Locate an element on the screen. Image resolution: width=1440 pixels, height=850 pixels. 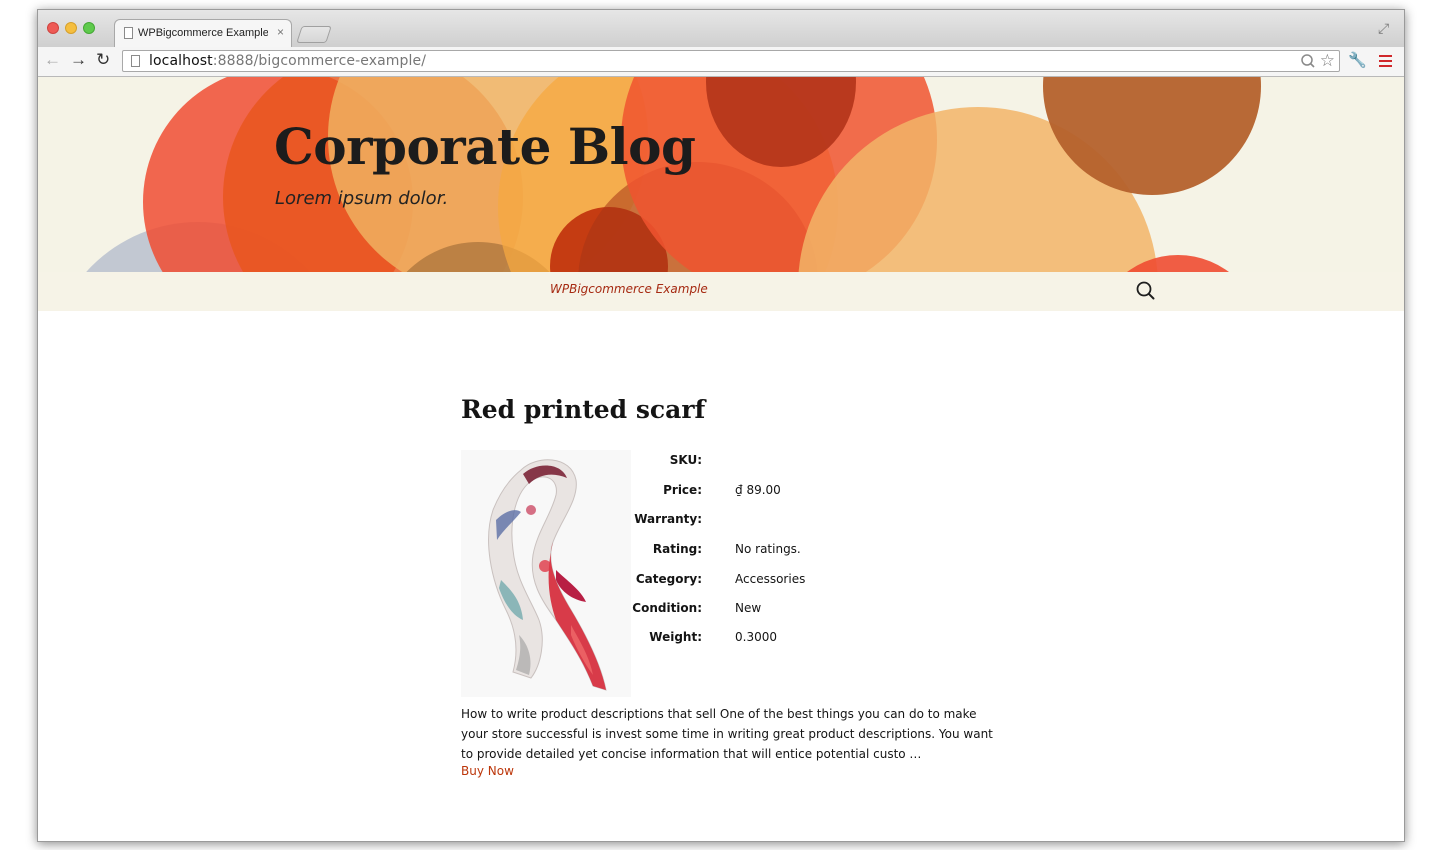
new-tab-button is located at coordinates (314, 34).